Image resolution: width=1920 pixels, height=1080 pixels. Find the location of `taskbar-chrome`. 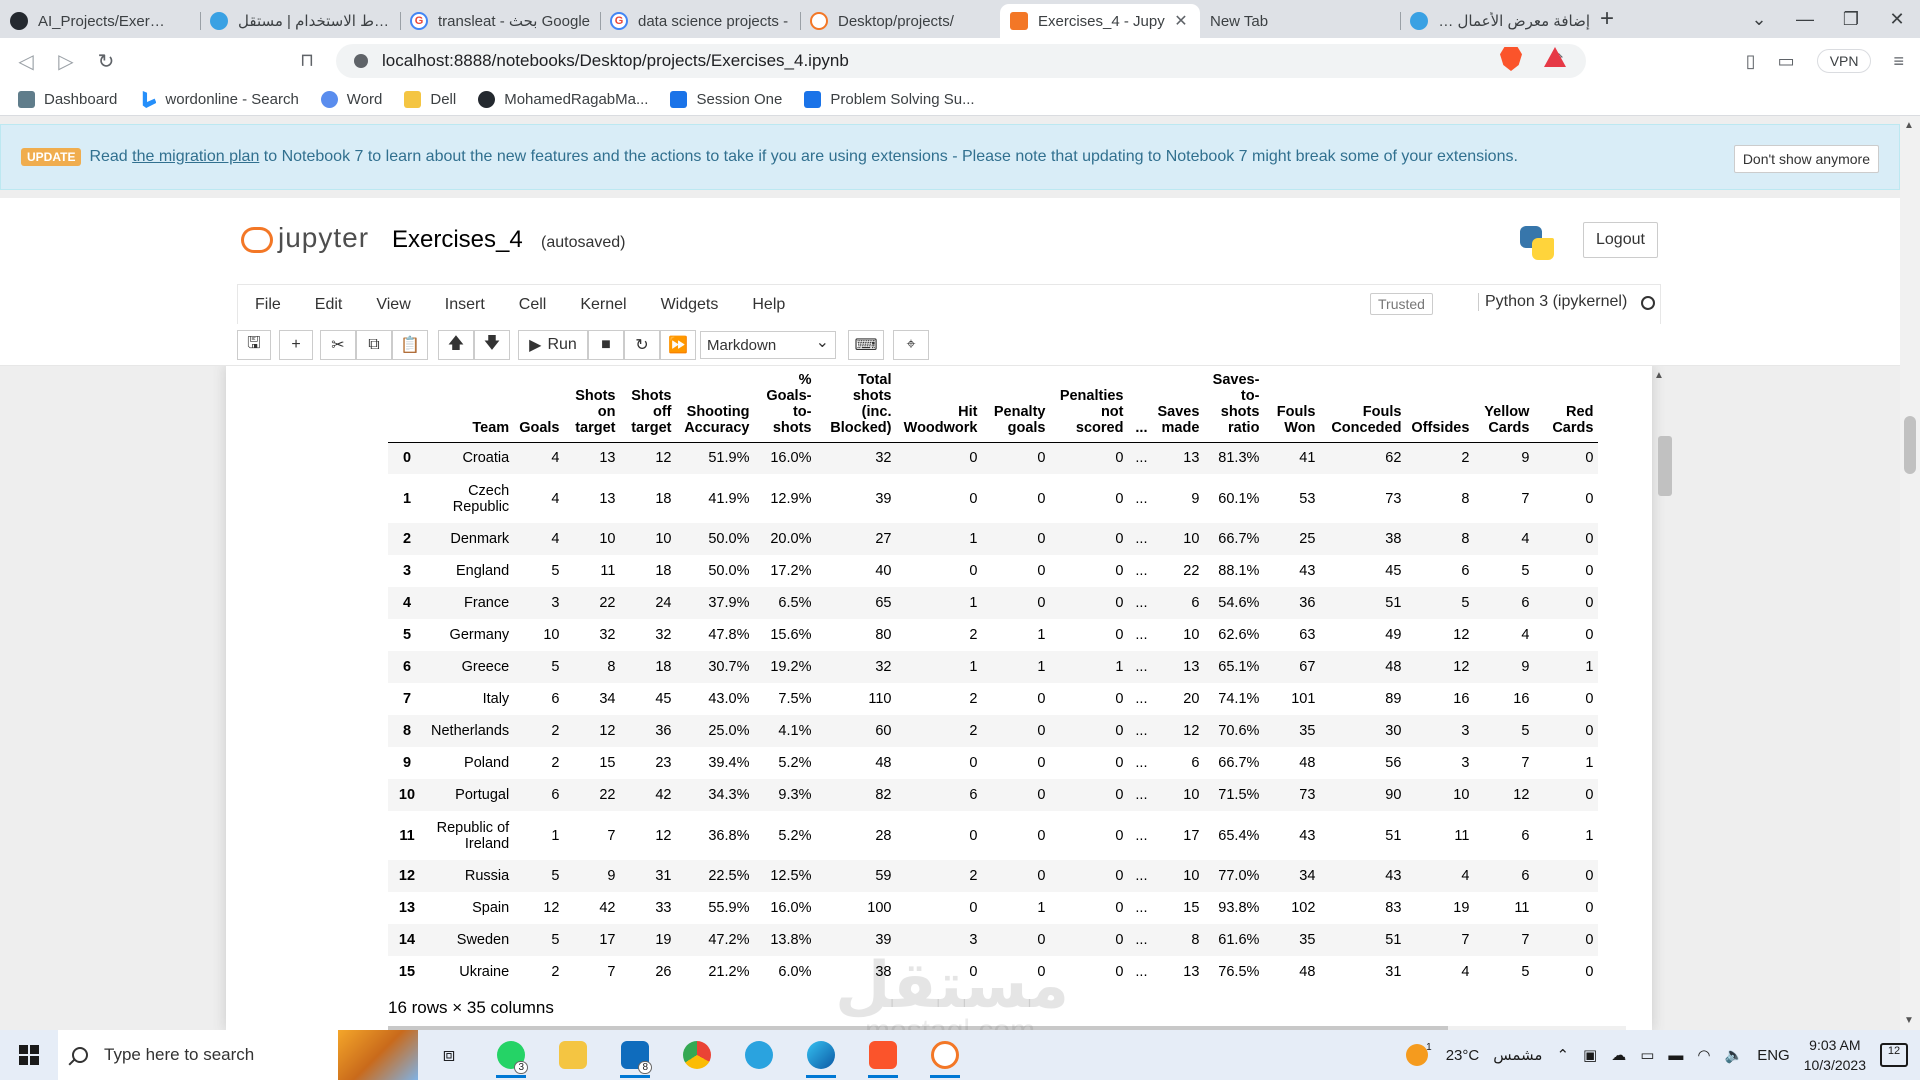

taskbar-chrome is located at coordinates (697, 1055).